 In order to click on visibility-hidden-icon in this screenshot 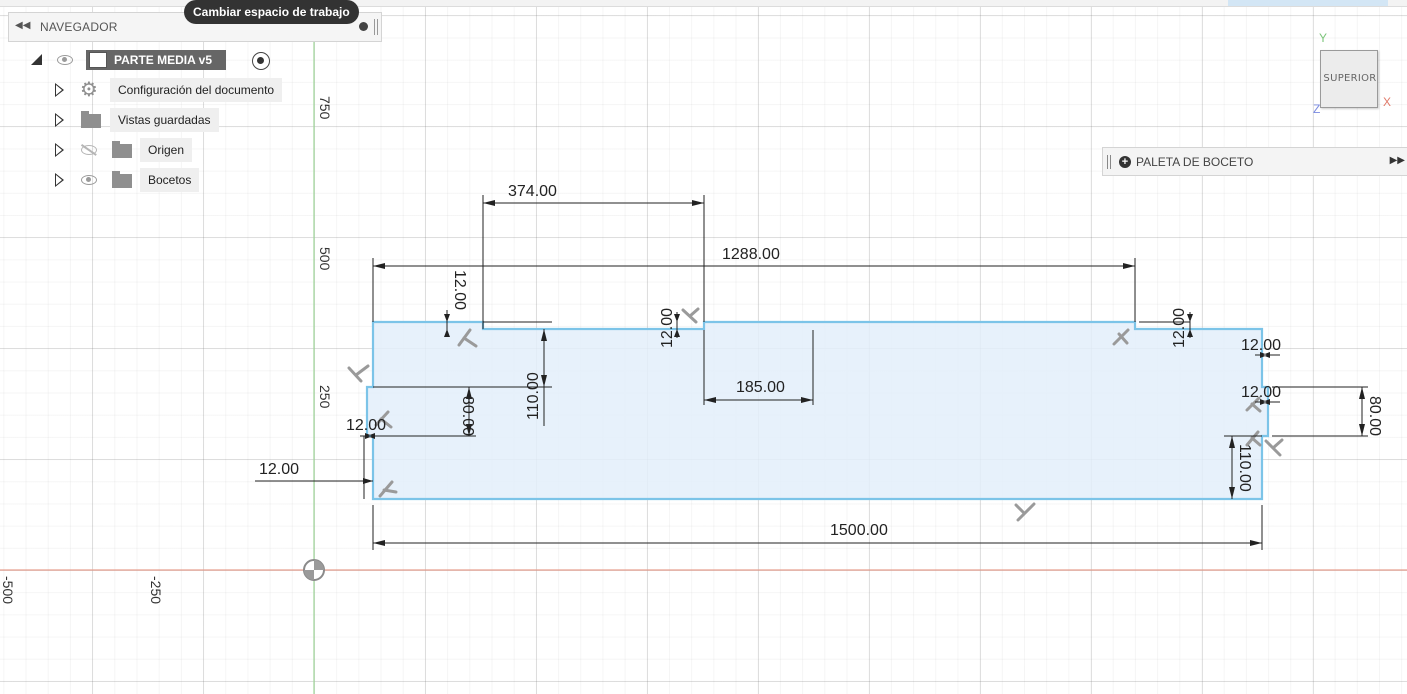, I will do `click(89, 150)`.